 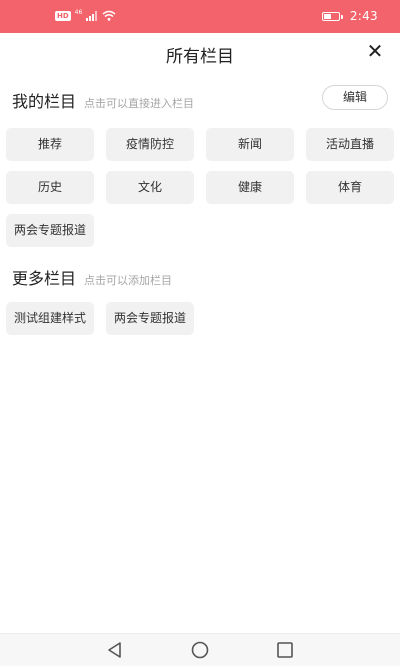 I want to click on wifi-icon, so click(x=109, y=15).